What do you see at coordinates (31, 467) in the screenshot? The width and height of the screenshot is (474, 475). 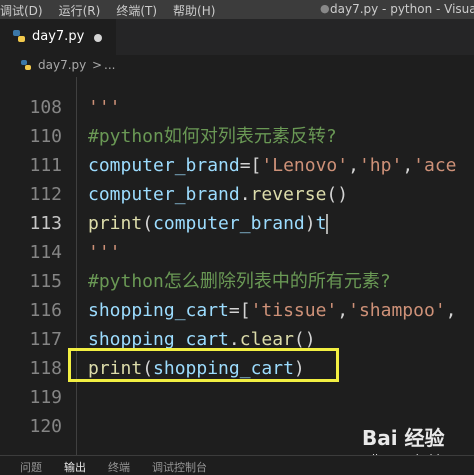 I see `panel-tab-problems: 问题` at bounding box center [31, 467].